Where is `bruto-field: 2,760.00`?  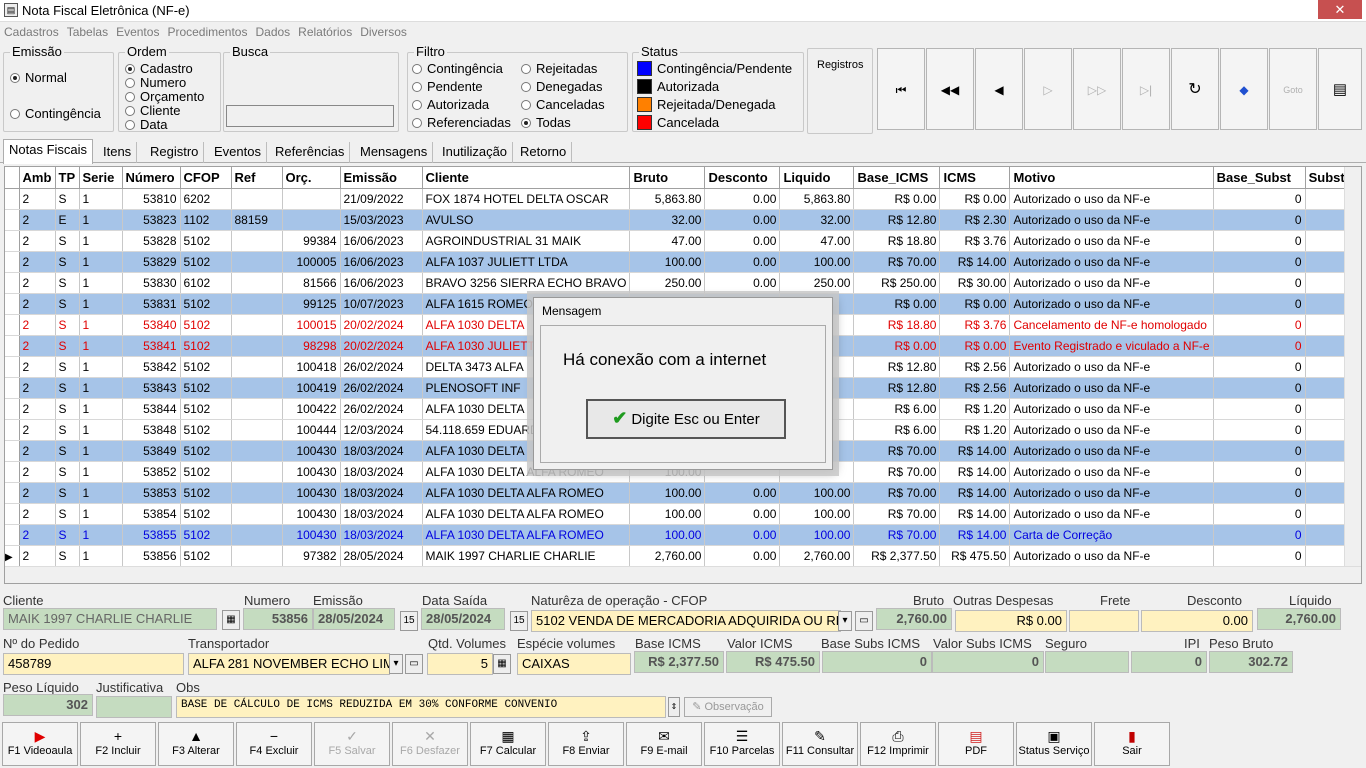 bruto-field: 2,760.00 is located at coordinates (914, 619).